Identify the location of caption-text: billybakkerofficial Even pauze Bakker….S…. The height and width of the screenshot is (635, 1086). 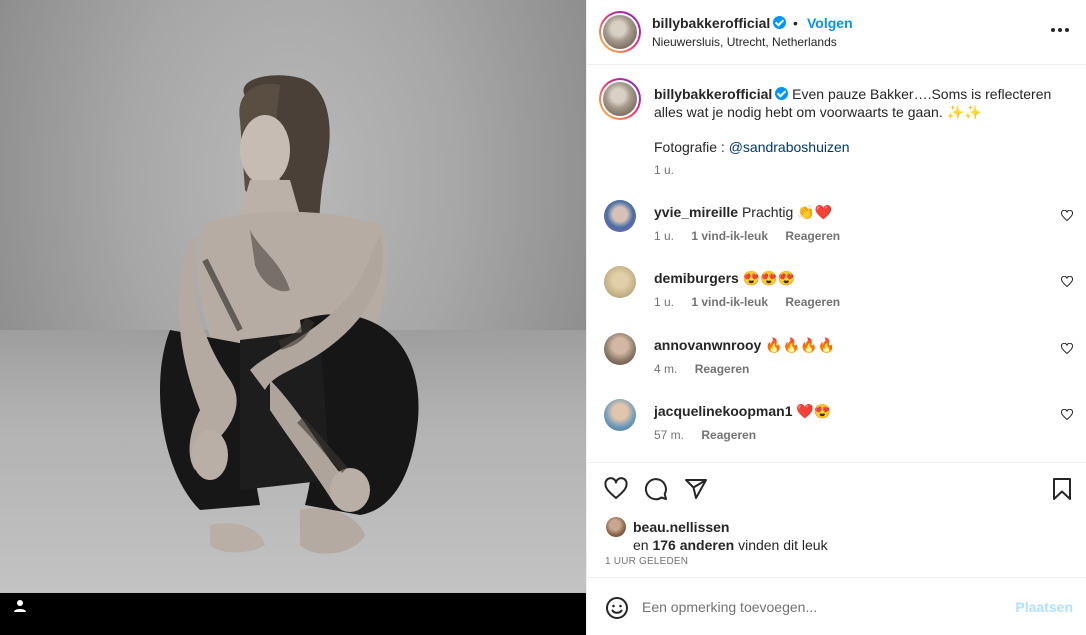
(859, 103).